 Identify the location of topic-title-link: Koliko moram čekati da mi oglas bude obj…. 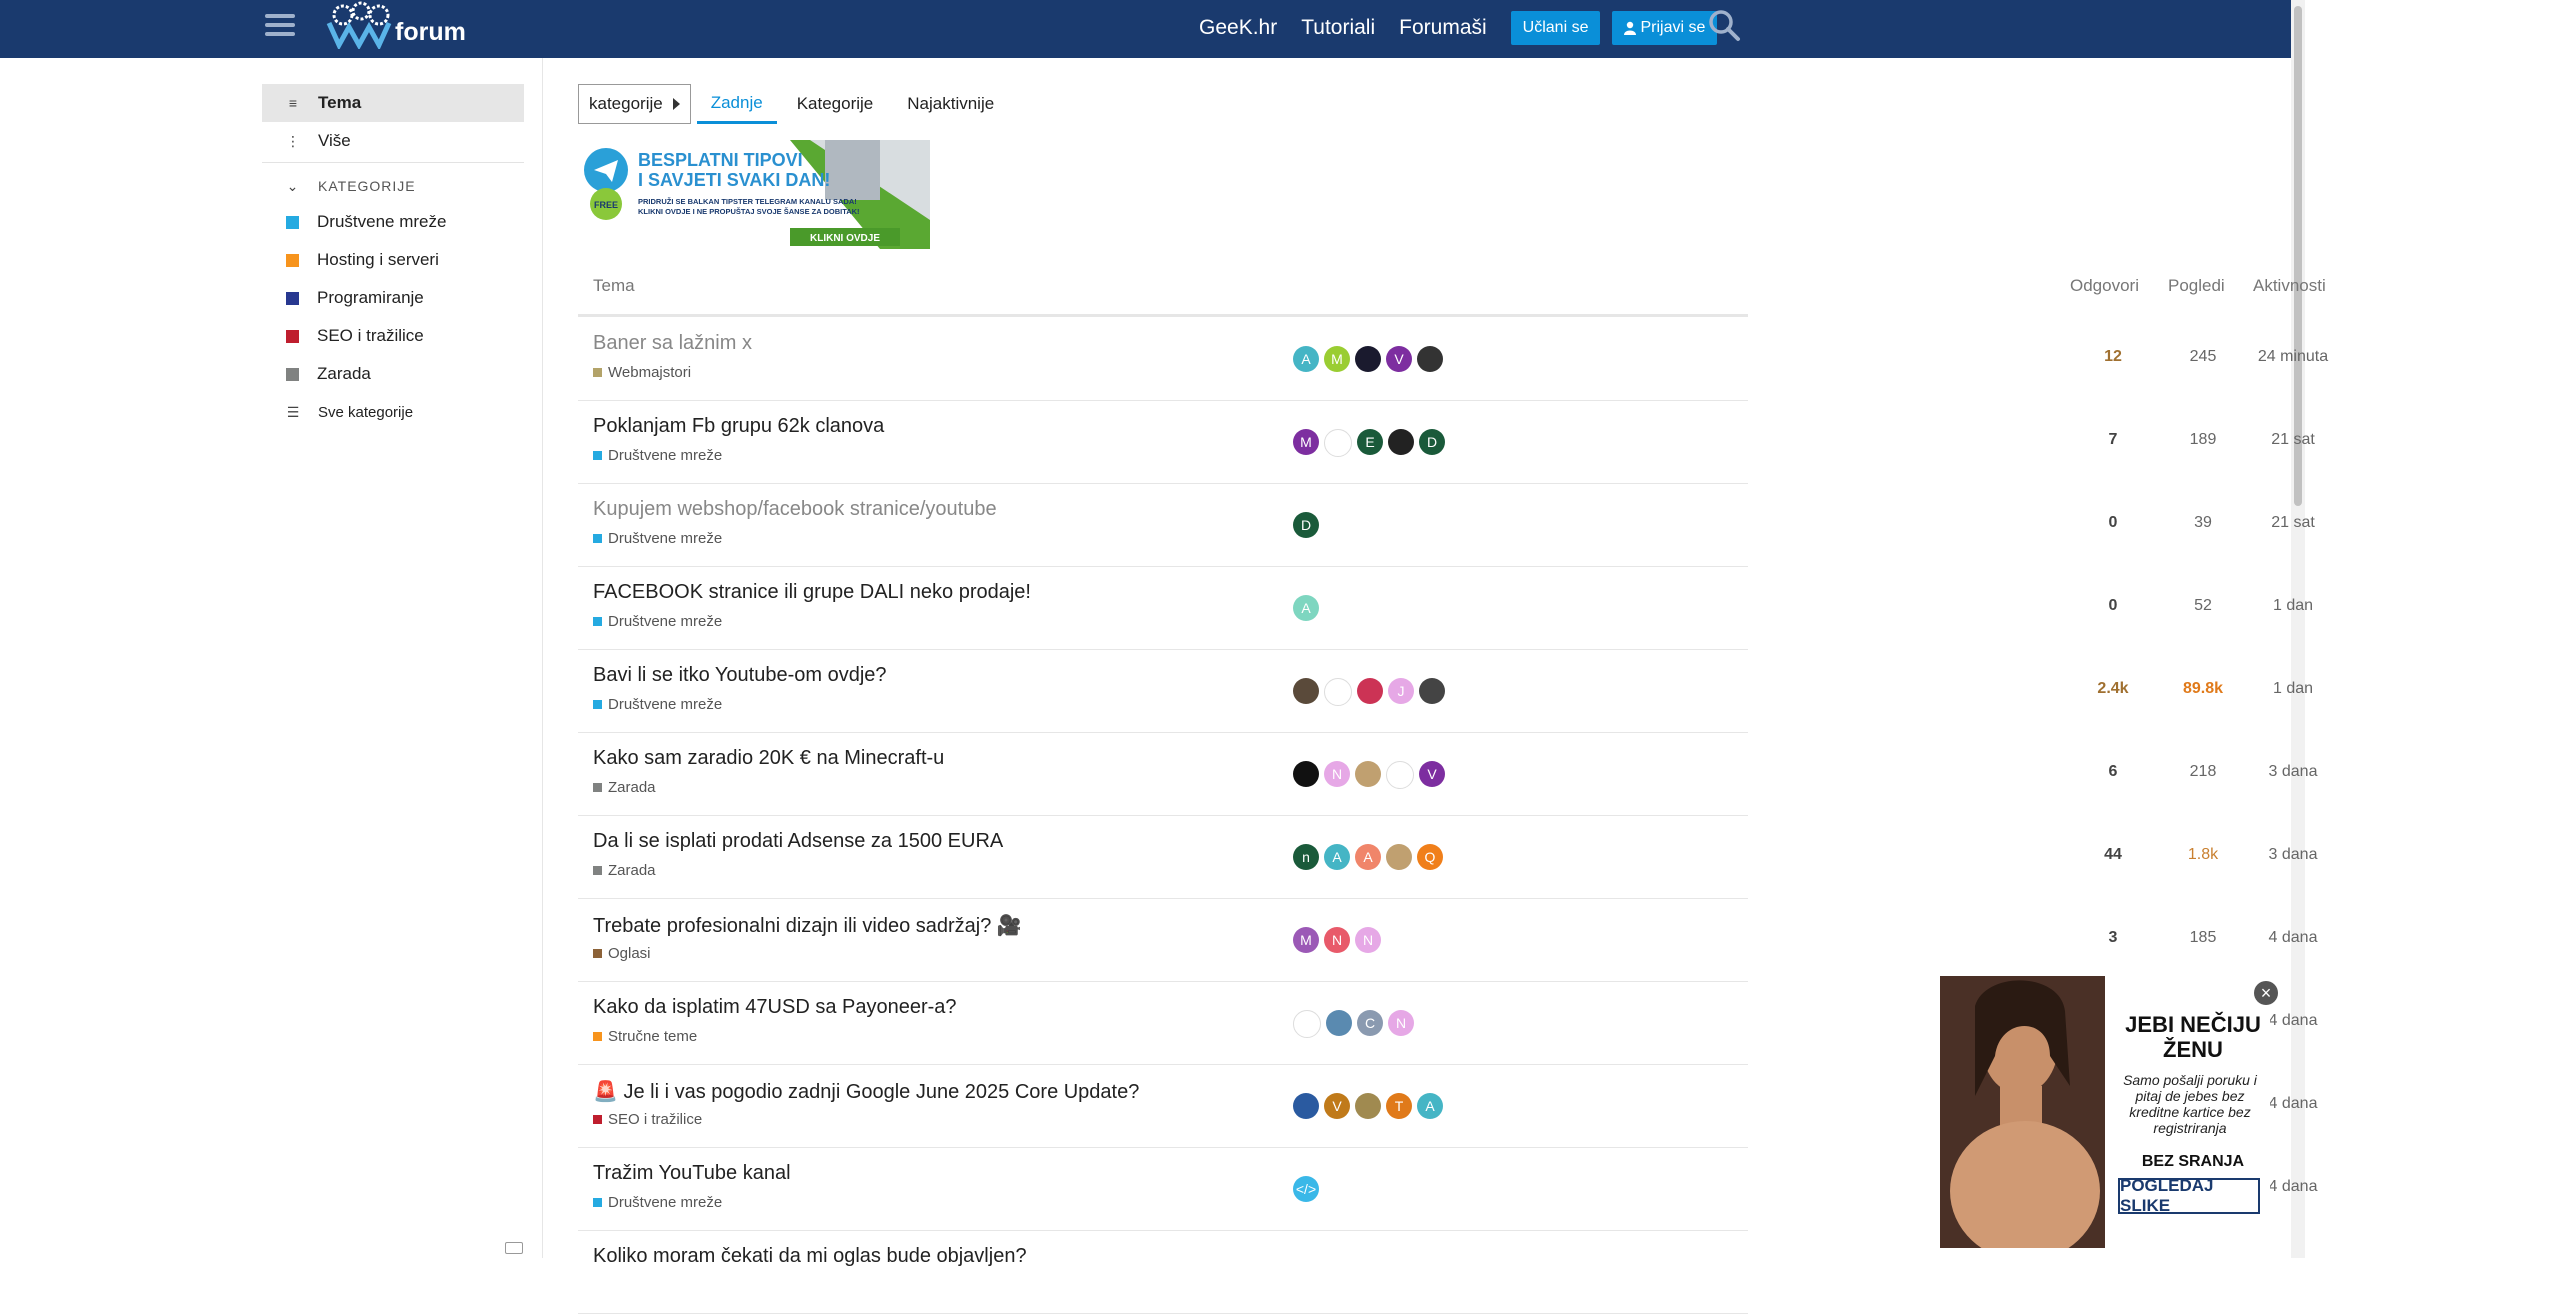
(810, 1256).